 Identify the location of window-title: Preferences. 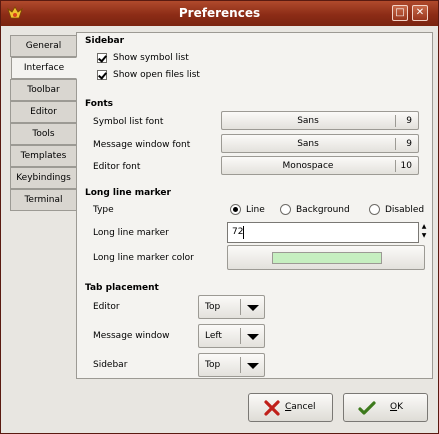
(219, 13).